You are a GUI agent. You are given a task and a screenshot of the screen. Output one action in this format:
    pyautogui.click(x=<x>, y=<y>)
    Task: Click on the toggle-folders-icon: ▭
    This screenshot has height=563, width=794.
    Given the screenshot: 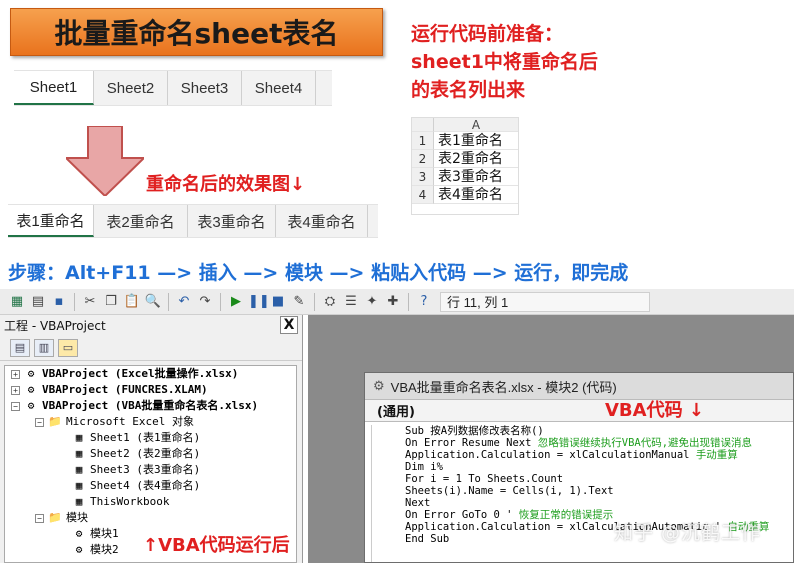 What is the action you would take?
    pyautogui.click(x=68, y=347)
    